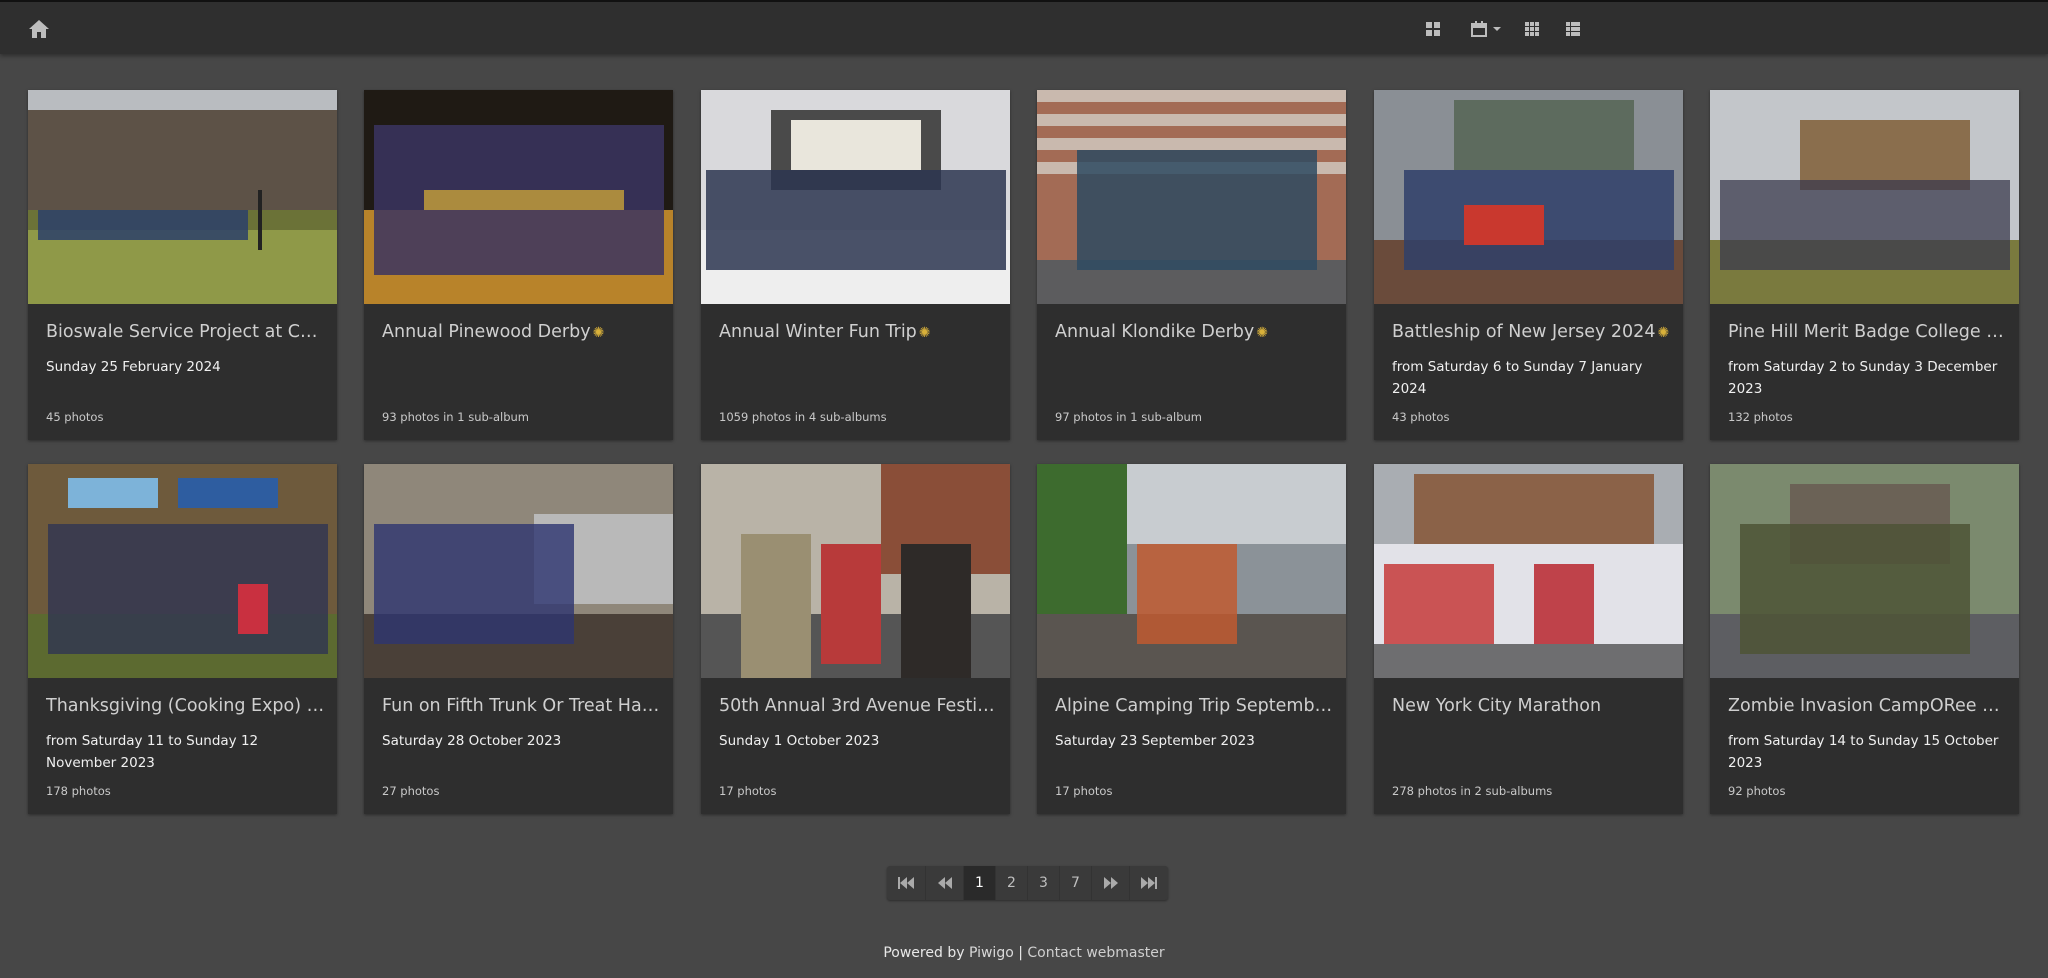 Image resolution: width=2048 pixels, height=978 pixels. I want to click on album-title-text: Zombie Invasion CampORee 2023, so click(1869, 706).